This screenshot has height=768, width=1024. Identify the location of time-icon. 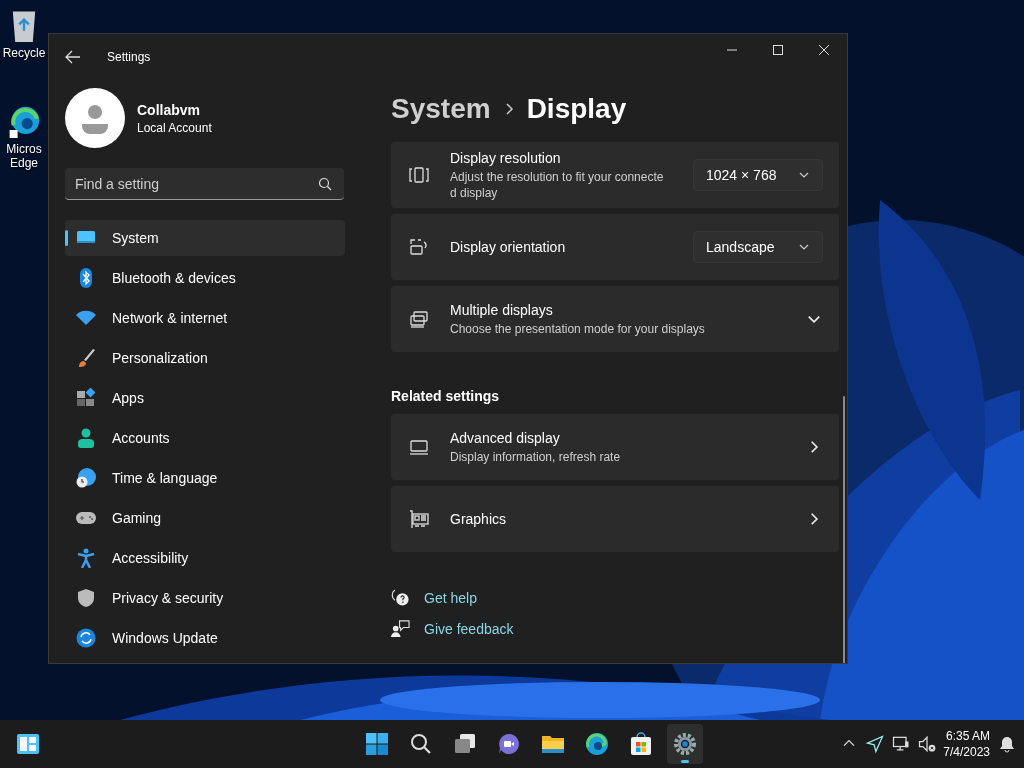
(86, 478).